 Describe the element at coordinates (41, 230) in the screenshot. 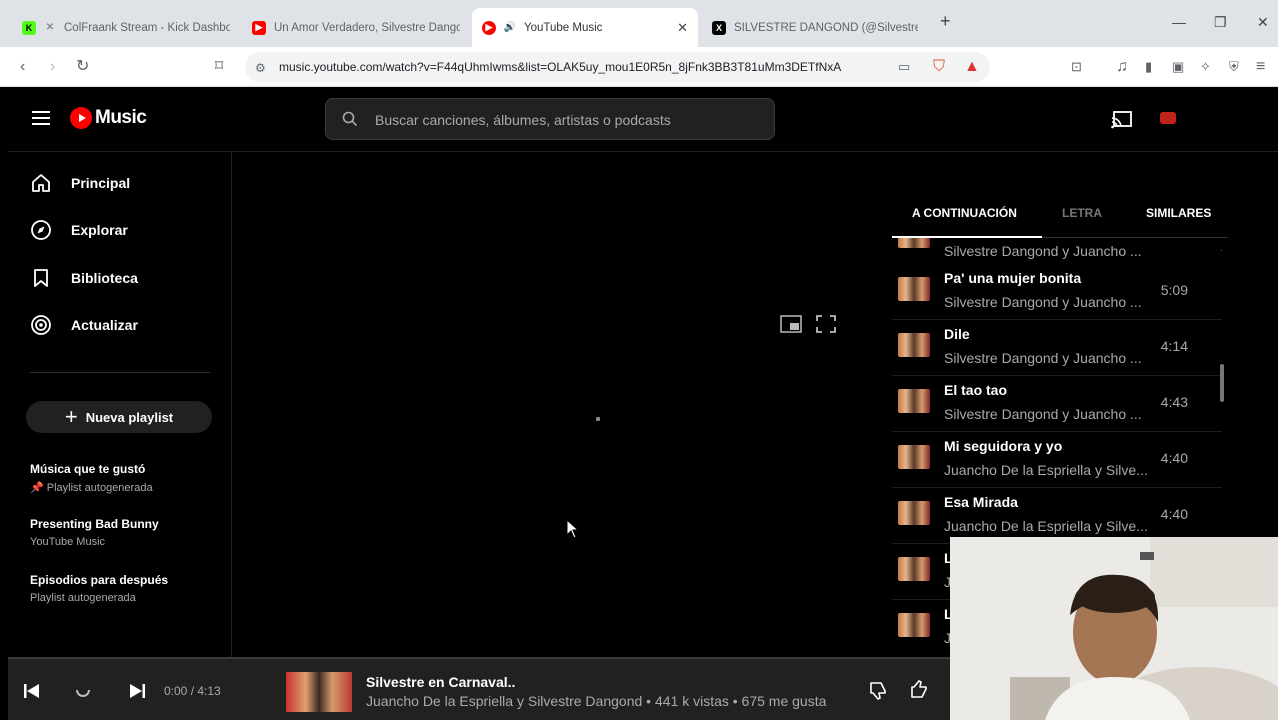

I see `compass-icon` at that location.